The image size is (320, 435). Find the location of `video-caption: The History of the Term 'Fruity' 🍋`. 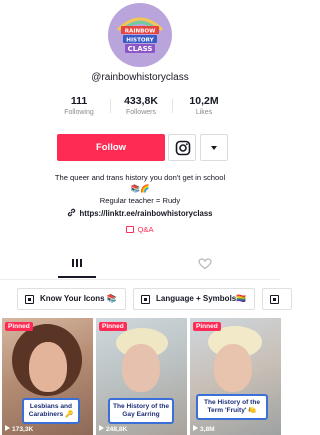

video-caption: The History of the Term 'Fruity' 🍋 is located at coordinates (232, 407).